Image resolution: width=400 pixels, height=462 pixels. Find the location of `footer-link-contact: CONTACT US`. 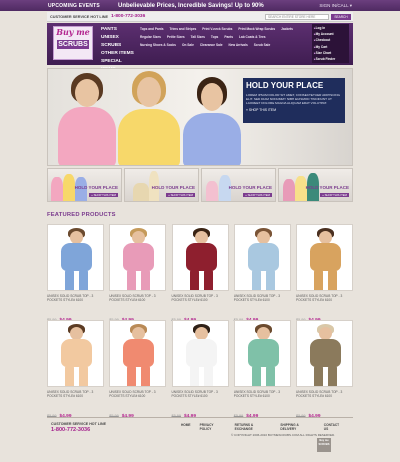

footer-link-contact: CONTACT US is located at coordinates (334, 427).